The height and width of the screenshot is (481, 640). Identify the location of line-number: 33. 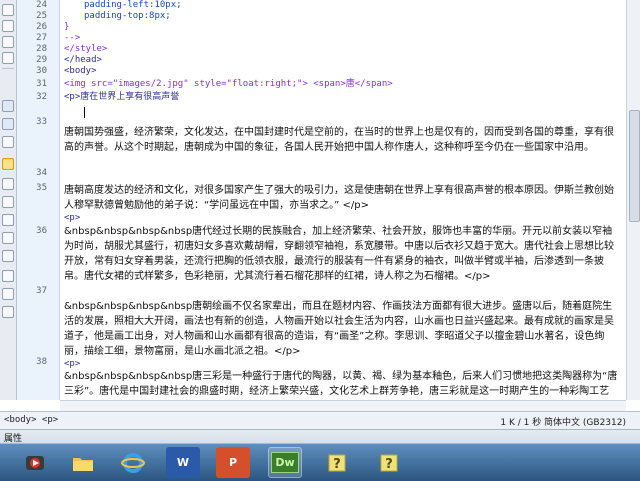
(41, 122).